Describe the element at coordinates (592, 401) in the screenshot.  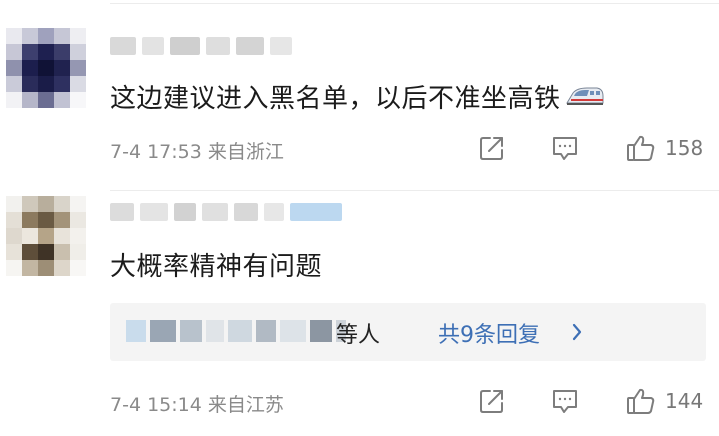
I see `comment-actions: 144` at that location.